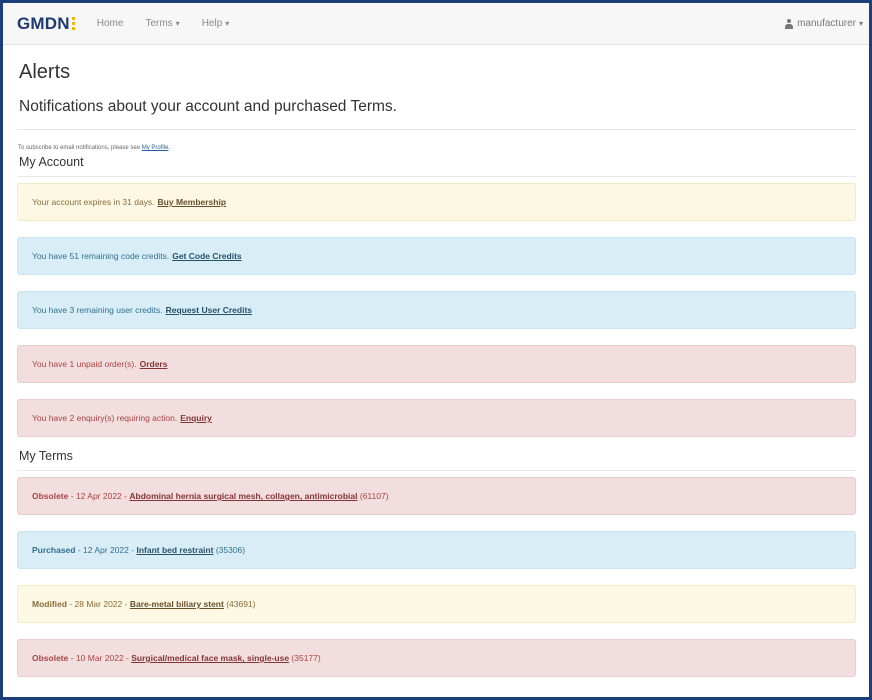 The height and width of the screenshot is (700, 872). I want to click on user-menu: manufacturer ▾, so click(823, 23).